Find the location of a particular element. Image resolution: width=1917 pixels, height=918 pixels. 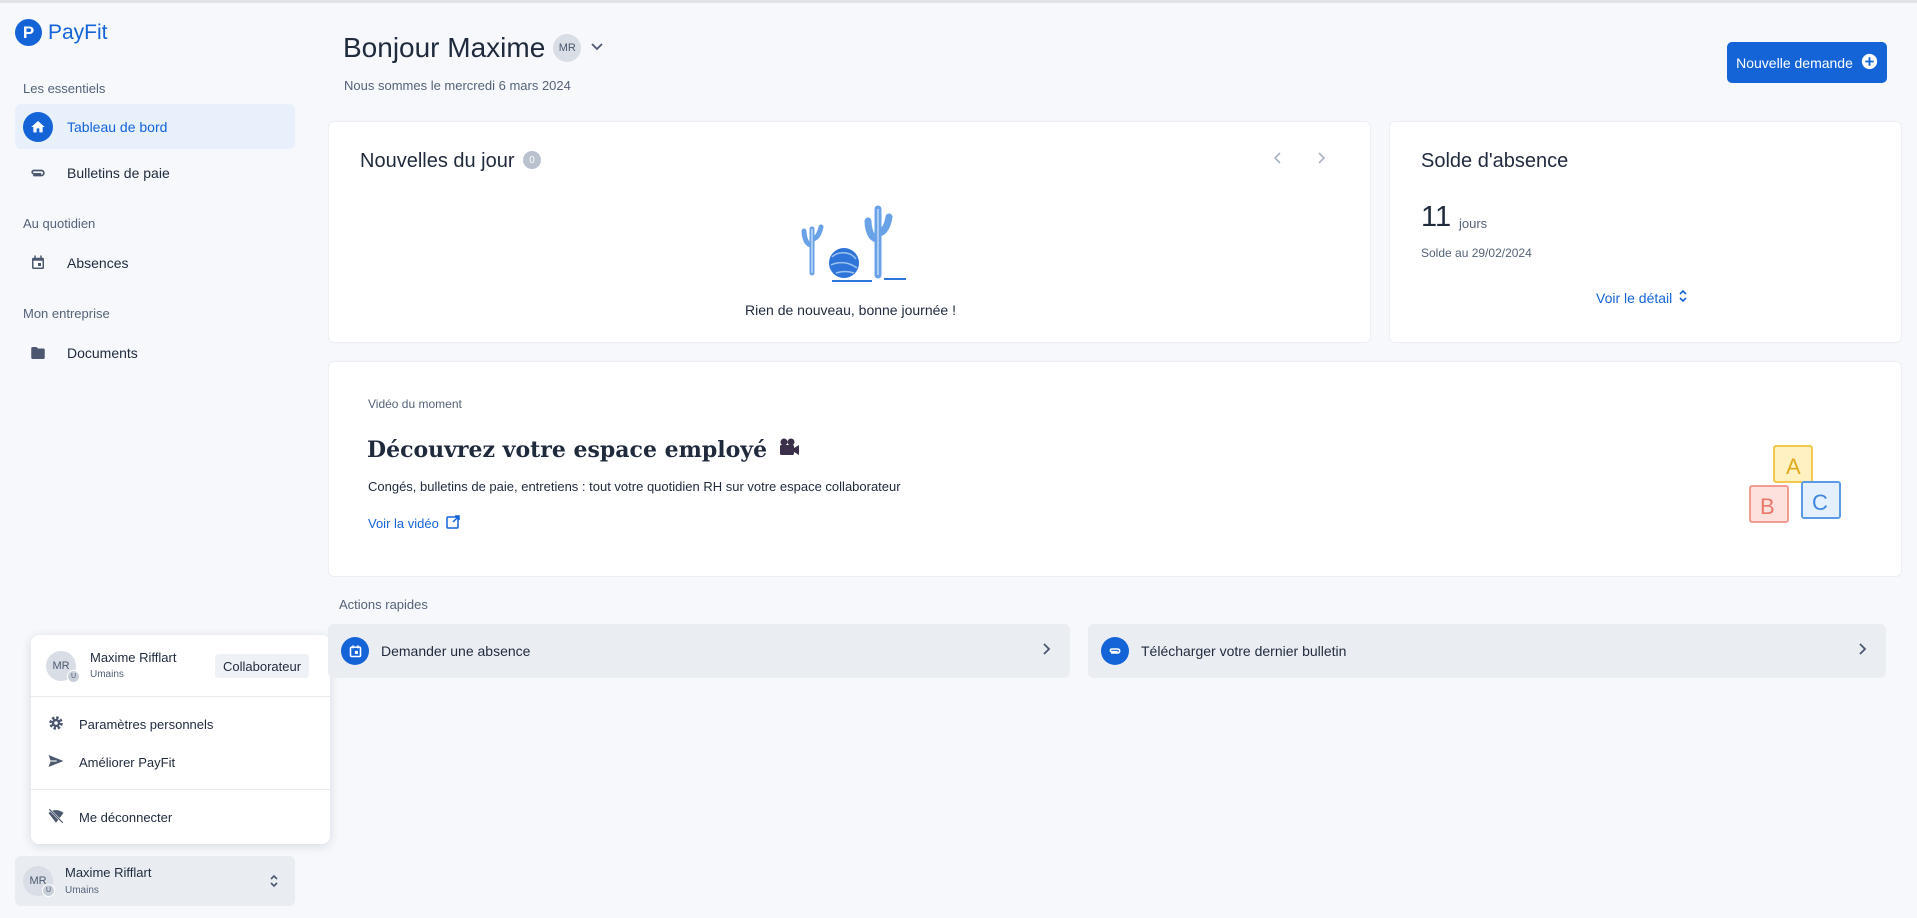

sidebar-item-label: Tableau de bord is located at coordinates (117, 126).